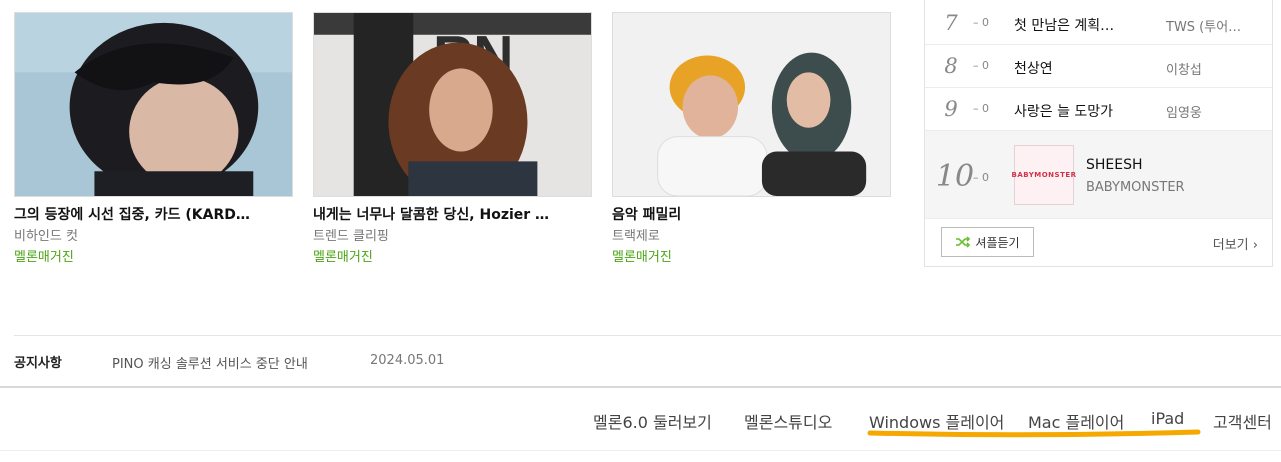  I want to click on shuffle-label: 셔플듣기, so click(997, 242).